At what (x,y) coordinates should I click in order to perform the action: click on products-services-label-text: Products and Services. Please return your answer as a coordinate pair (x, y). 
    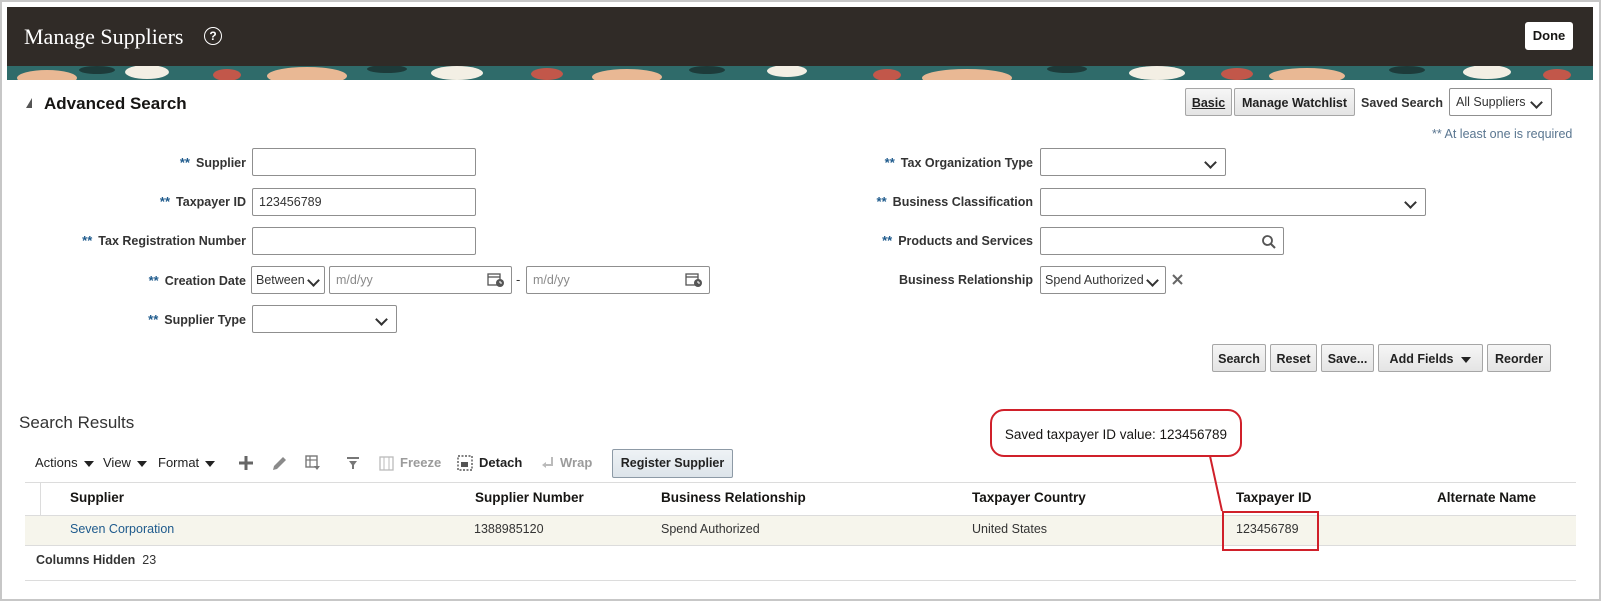
    Looking at the image, I should click on (965, 241).